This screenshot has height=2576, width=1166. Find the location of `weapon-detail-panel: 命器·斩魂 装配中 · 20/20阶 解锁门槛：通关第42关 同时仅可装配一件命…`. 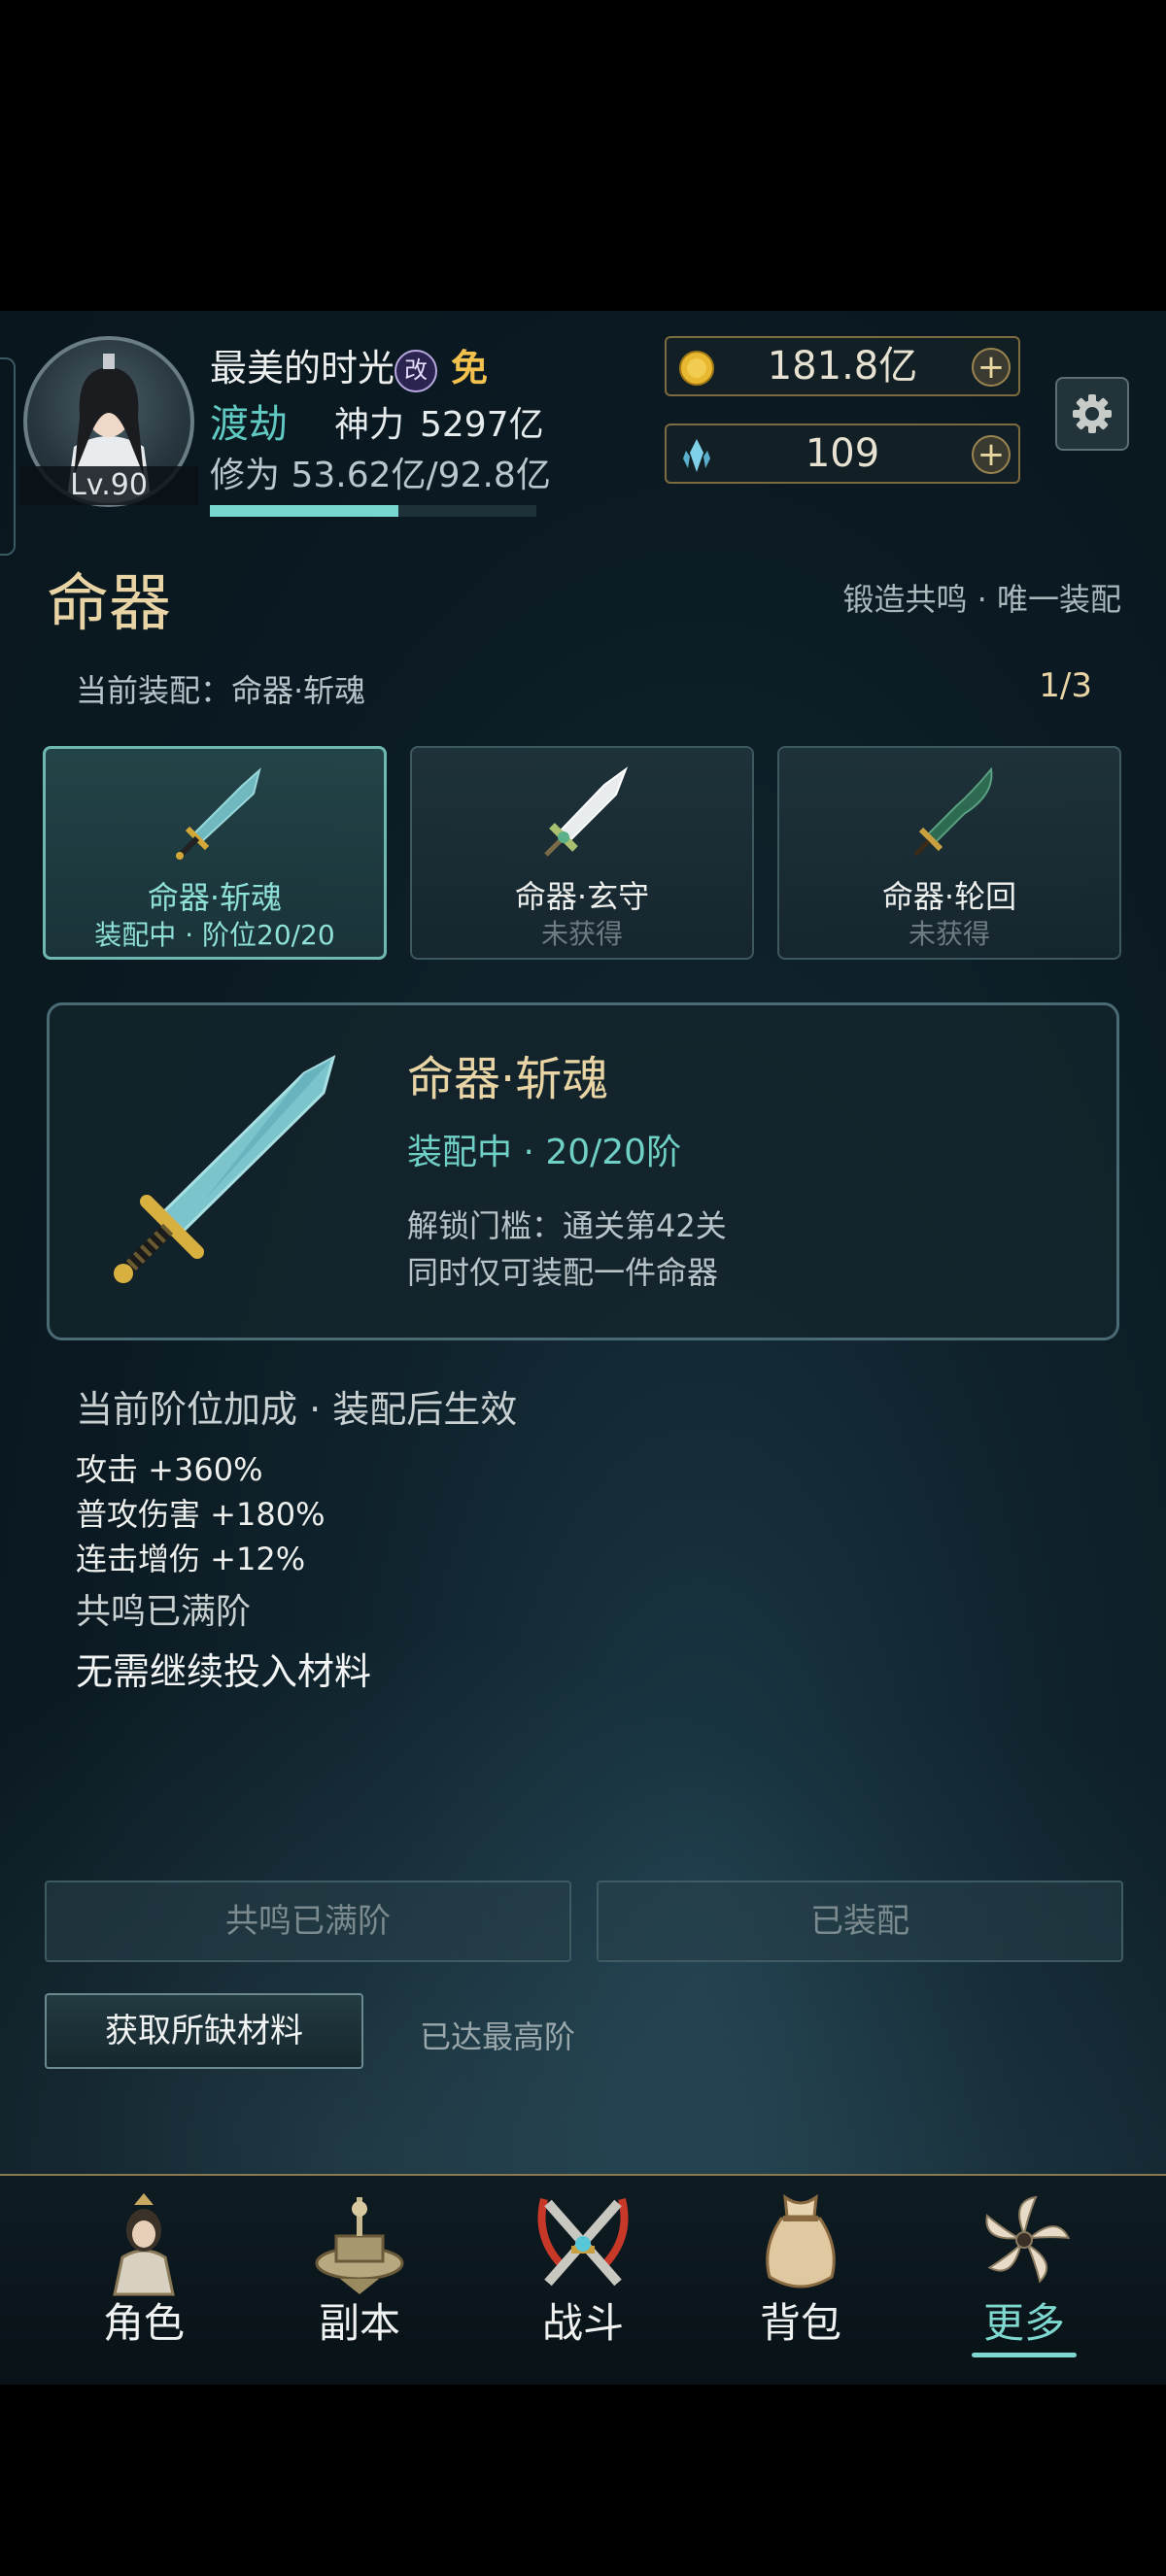

weapon-detail-panel: 命器·斩魂 装配中 · 20/20阶 解锁门槛：通关第42关 同时仅可装配一件命… is located at coordinates (583, 1171).